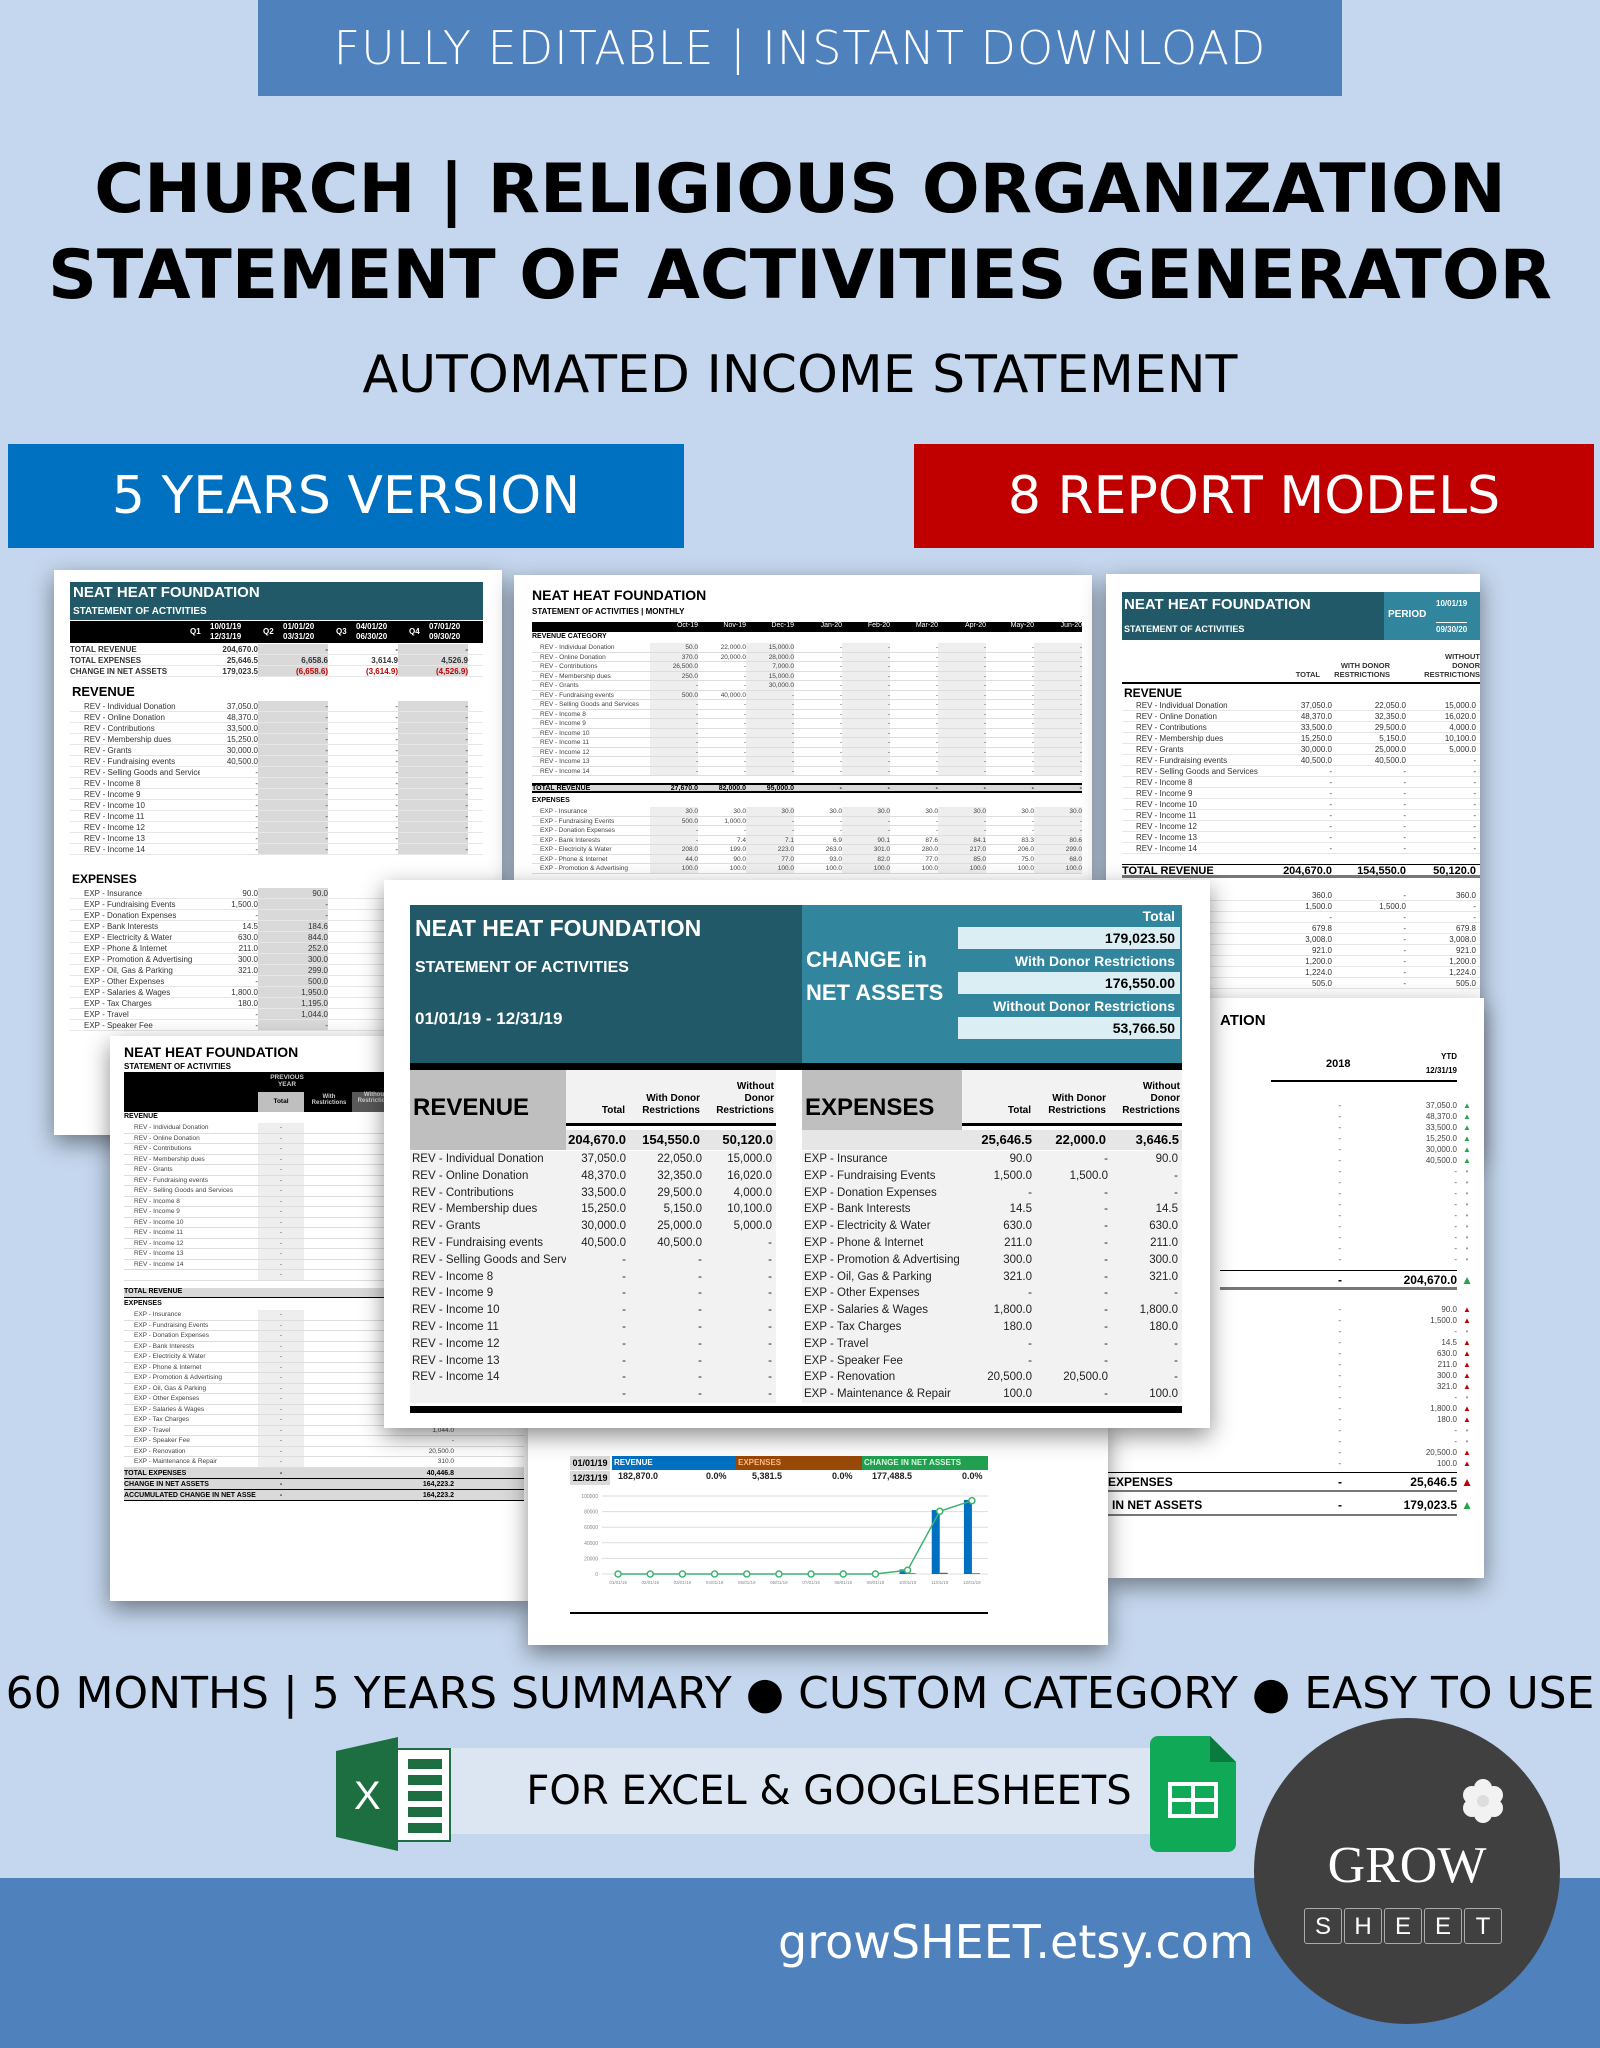 This screenshot has height=2048, width=1600. I want to click on row-total: 15,250.0, so click(1316, 738).